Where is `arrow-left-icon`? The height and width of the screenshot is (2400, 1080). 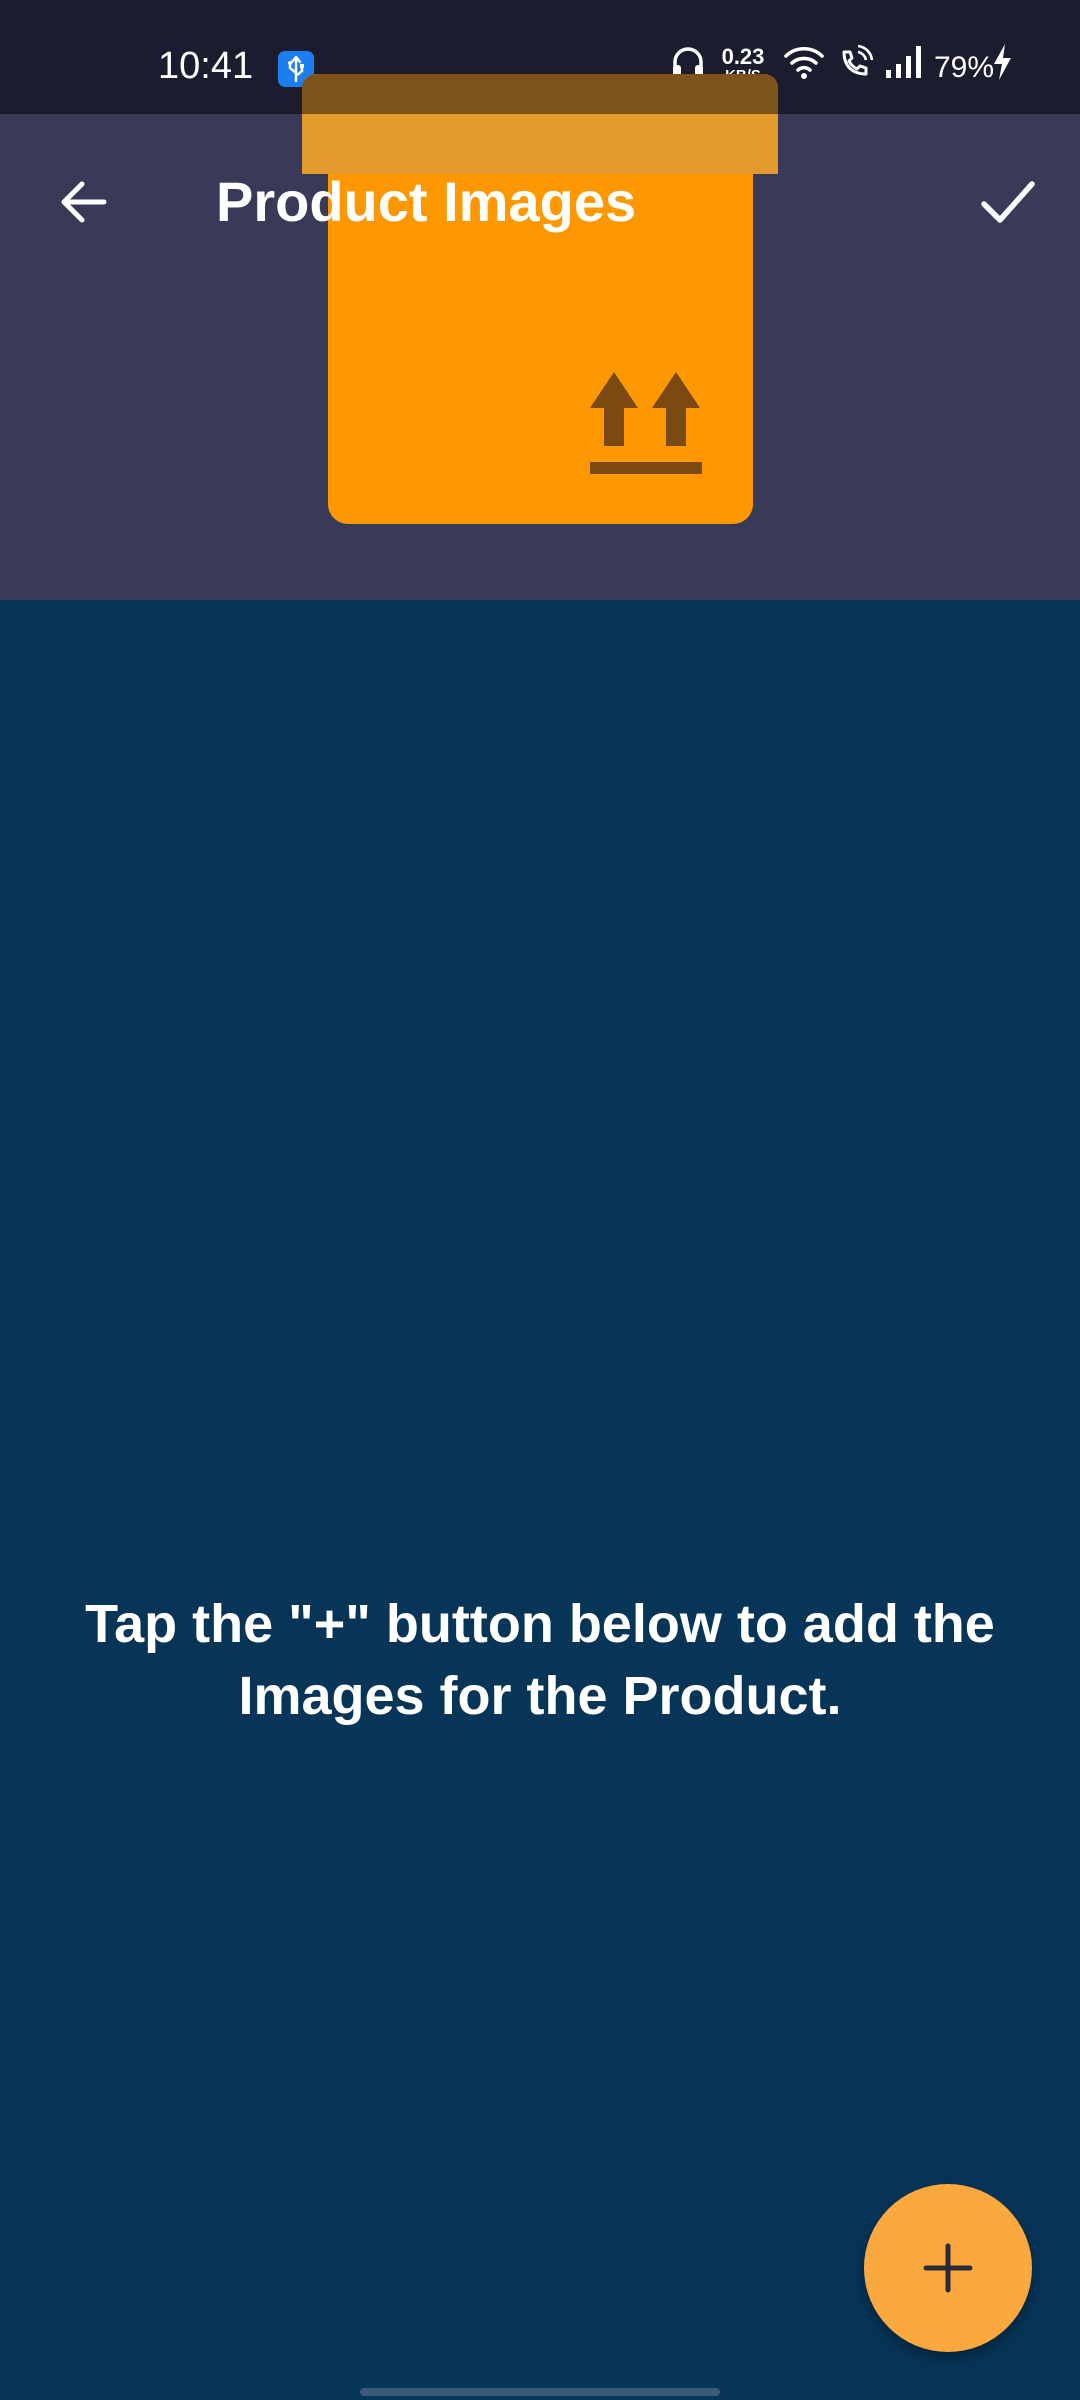
arrow-left-icon is located at coordinates (84, 202).